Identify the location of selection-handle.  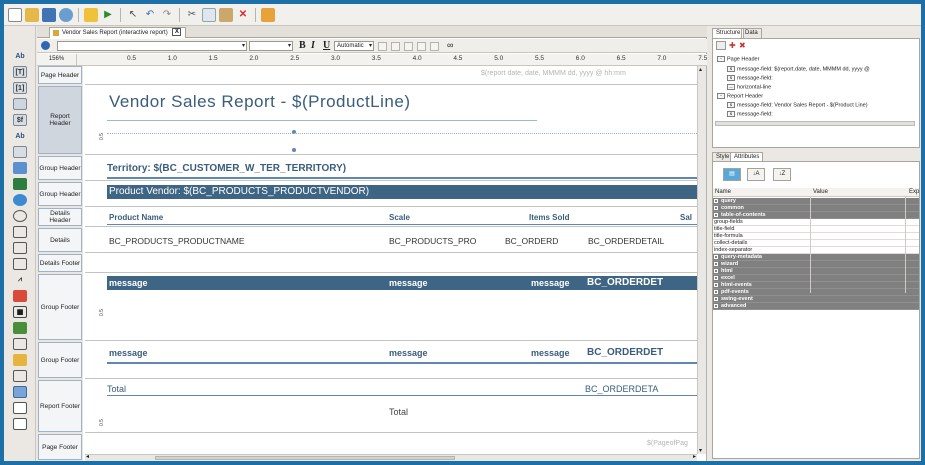
(294, 150).